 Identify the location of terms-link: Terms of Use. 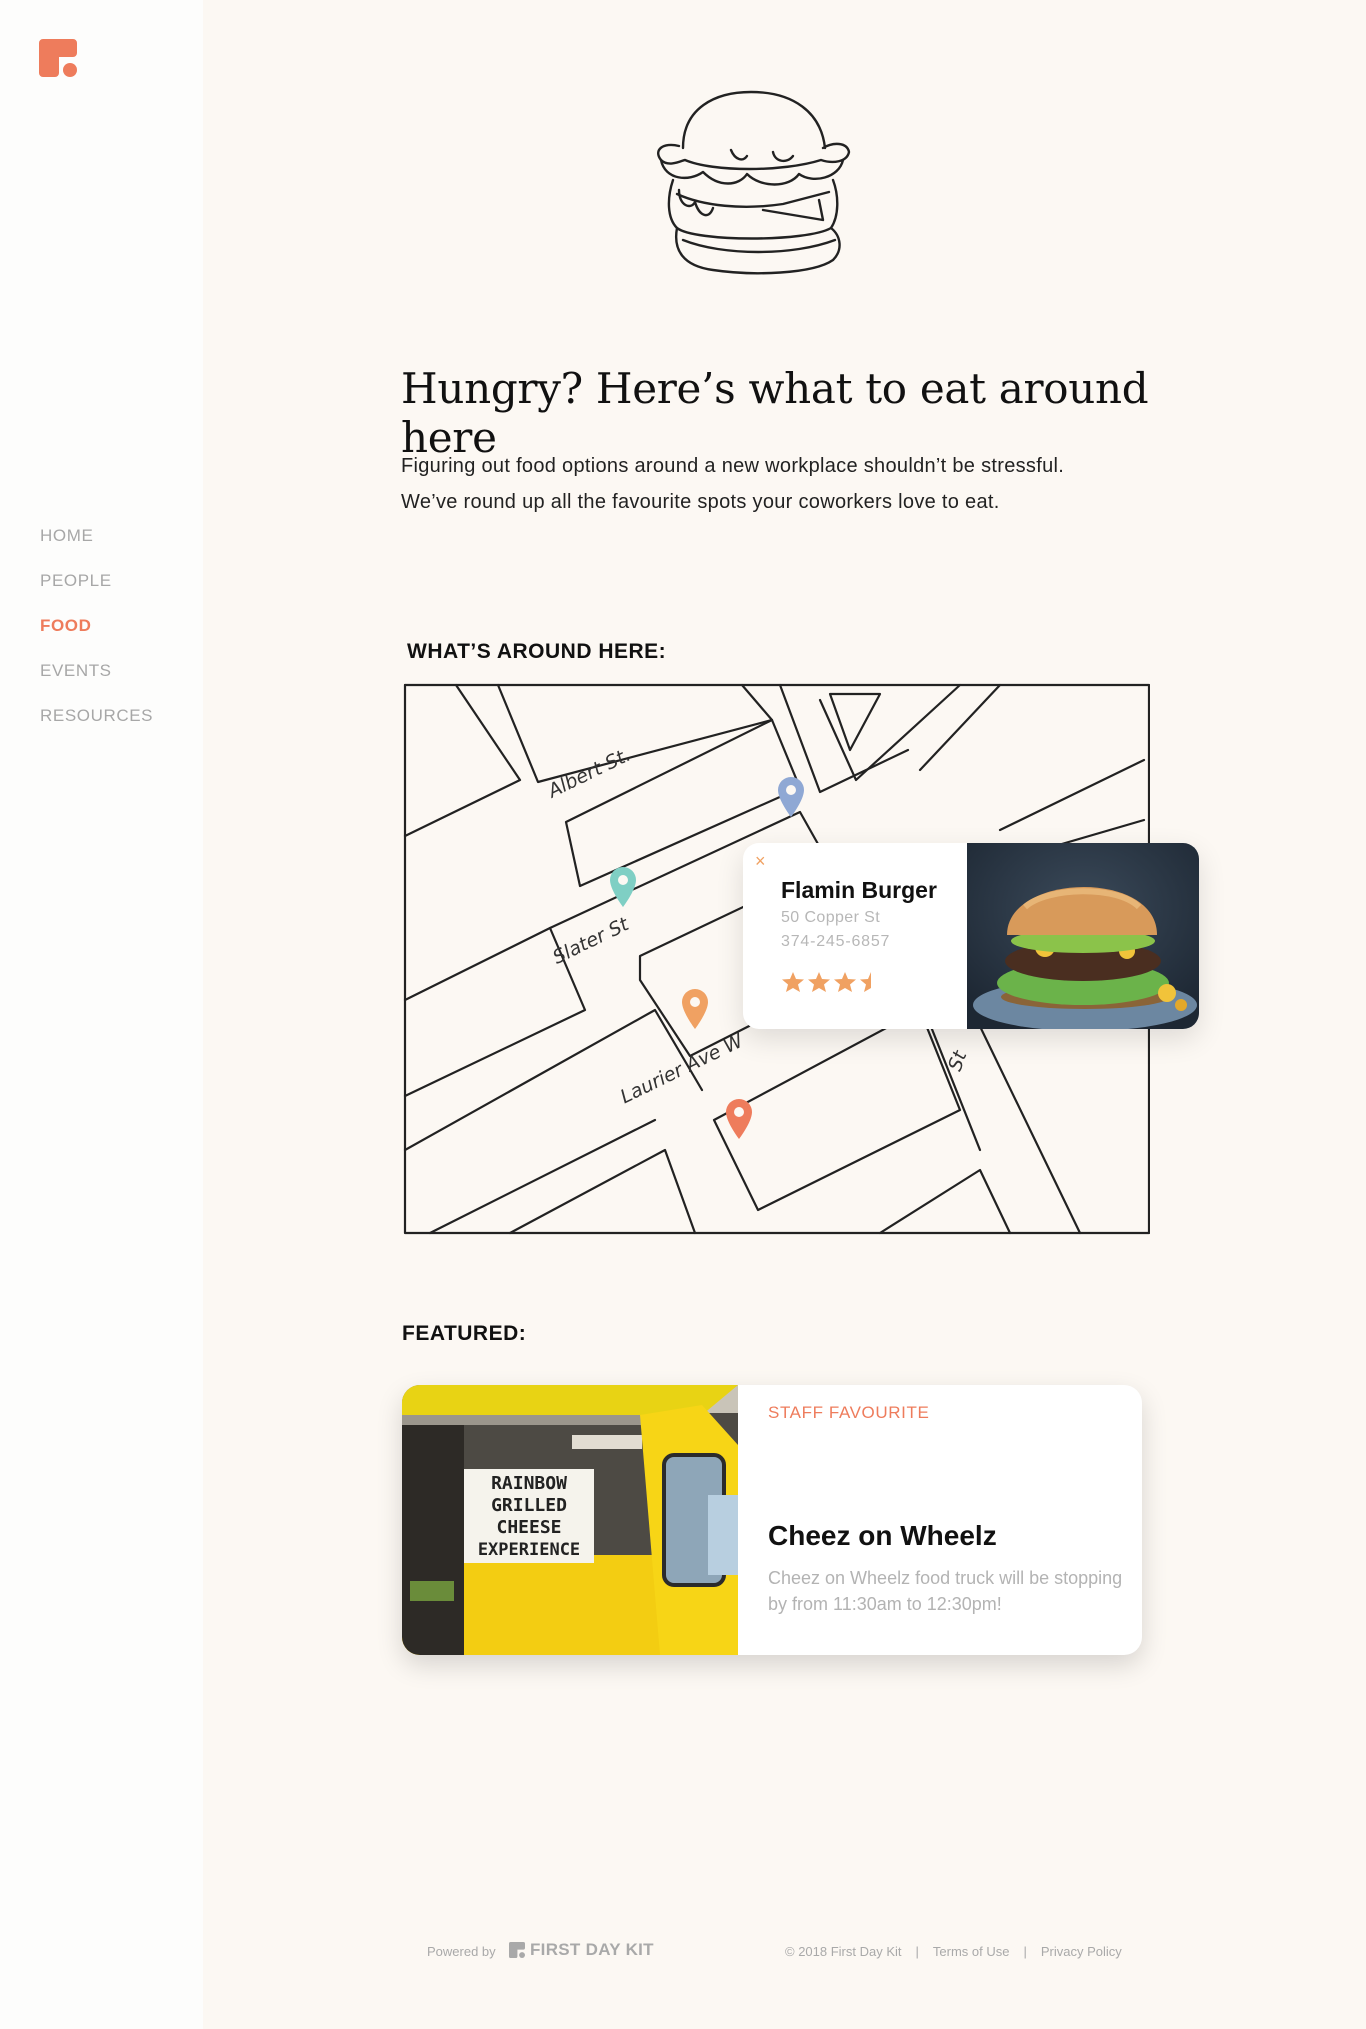
(971, 1951).